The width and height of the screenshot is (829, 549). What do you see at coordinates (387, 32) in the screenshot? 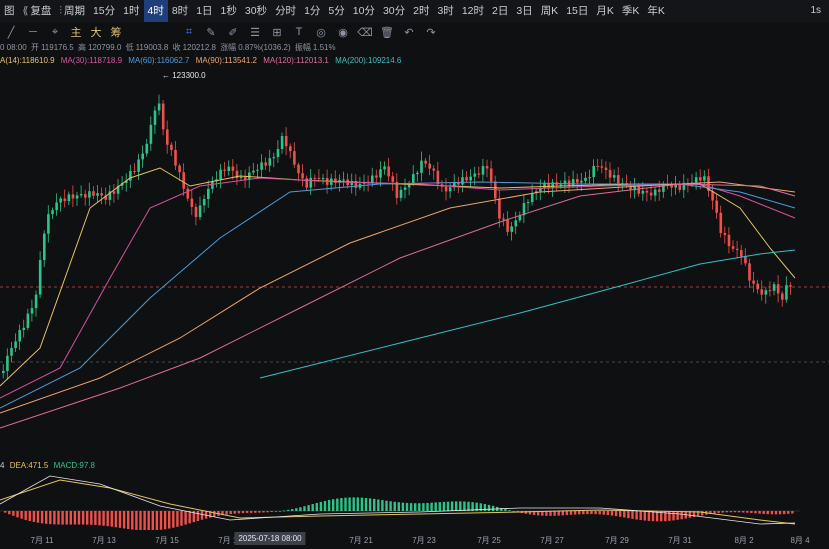
I see `delete-icon: 🗑` at bounding box center [387, 32].